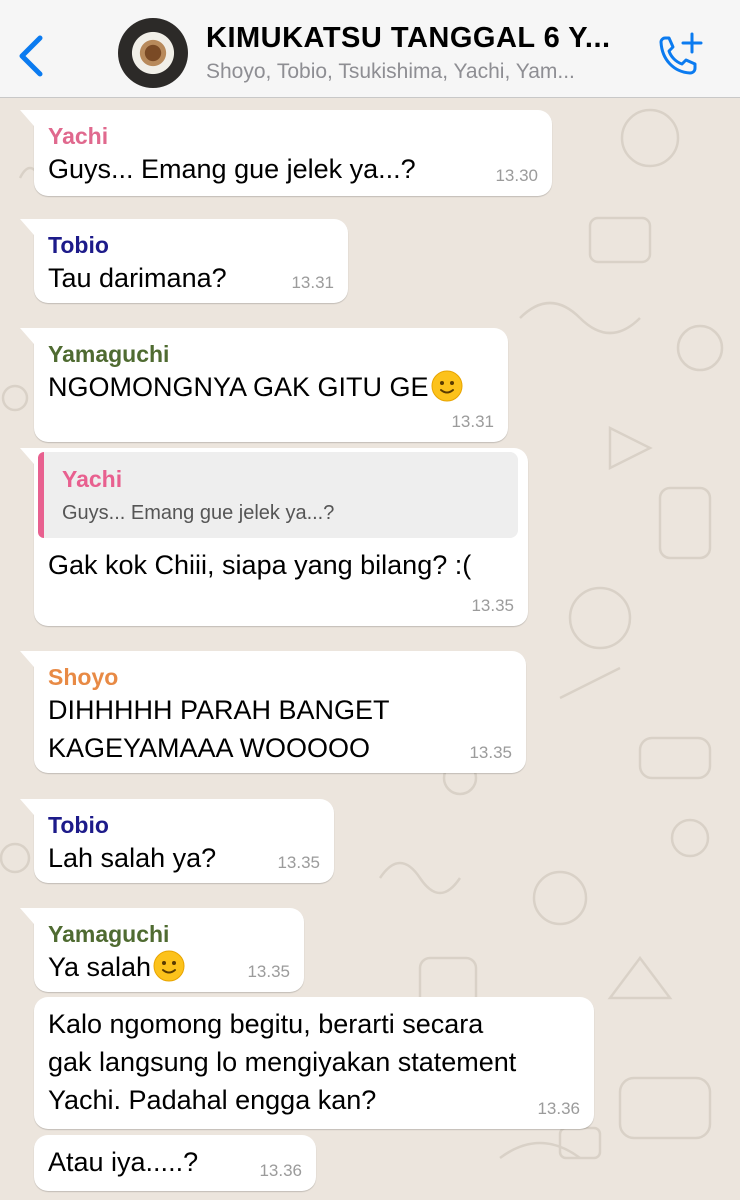 The height and width of the screenshot is (1200, 740). Describe the element at coordinates (282, 1062) in the screenshot. I see `message-text-line: gak langsung lo mengiyakan statement` at that location.